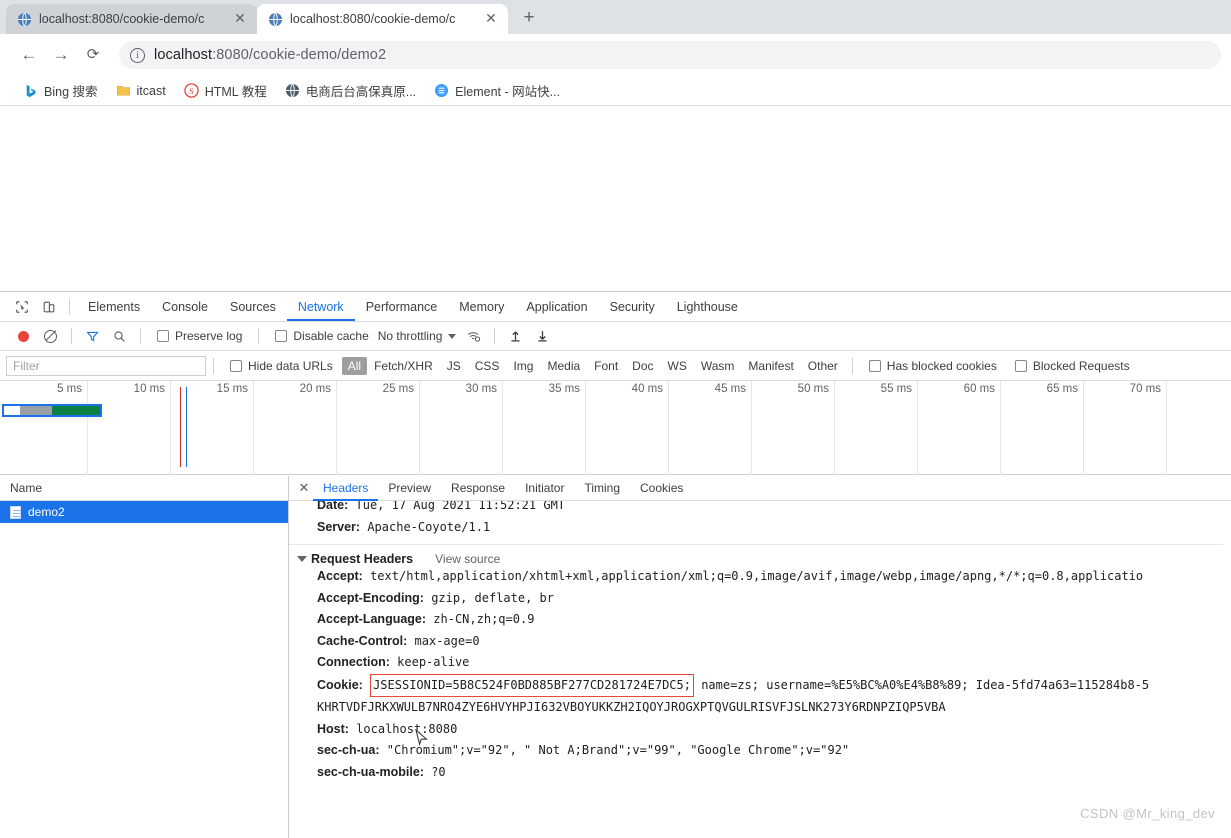  Describe the element at coordinates (270, 55) in the screenshot. I see `address-bar-url: localhost:8080/cookie-demo/demo2` at that location.